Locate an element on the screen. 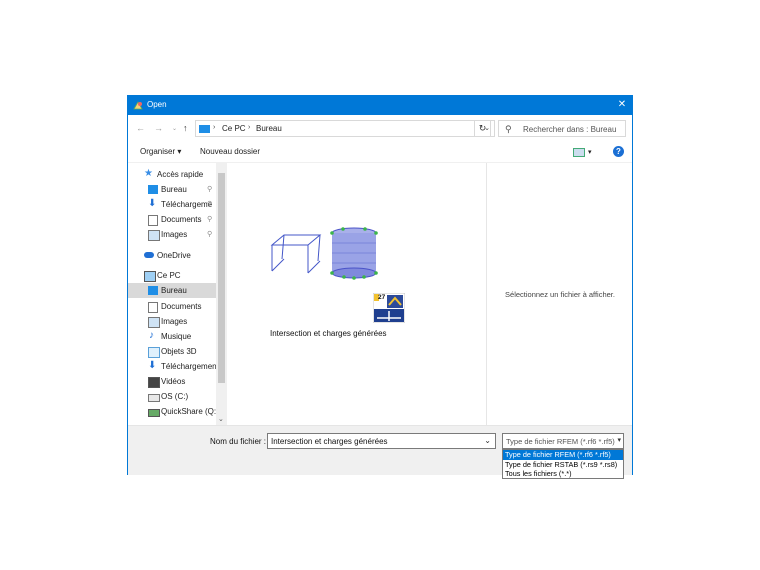  new-folder-button: Nouveau dossier is located at coordinates (230, 151).